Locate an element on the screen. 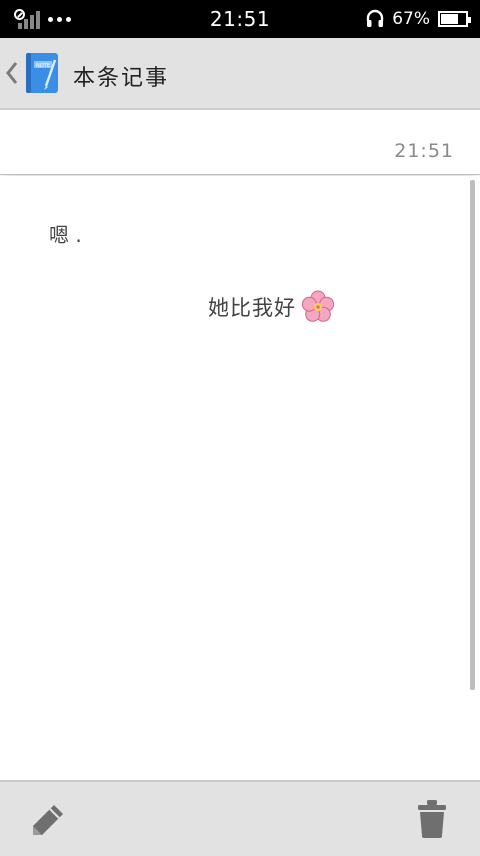  note-line-2-row: 她比我好 is located at coordinates (272, 307).